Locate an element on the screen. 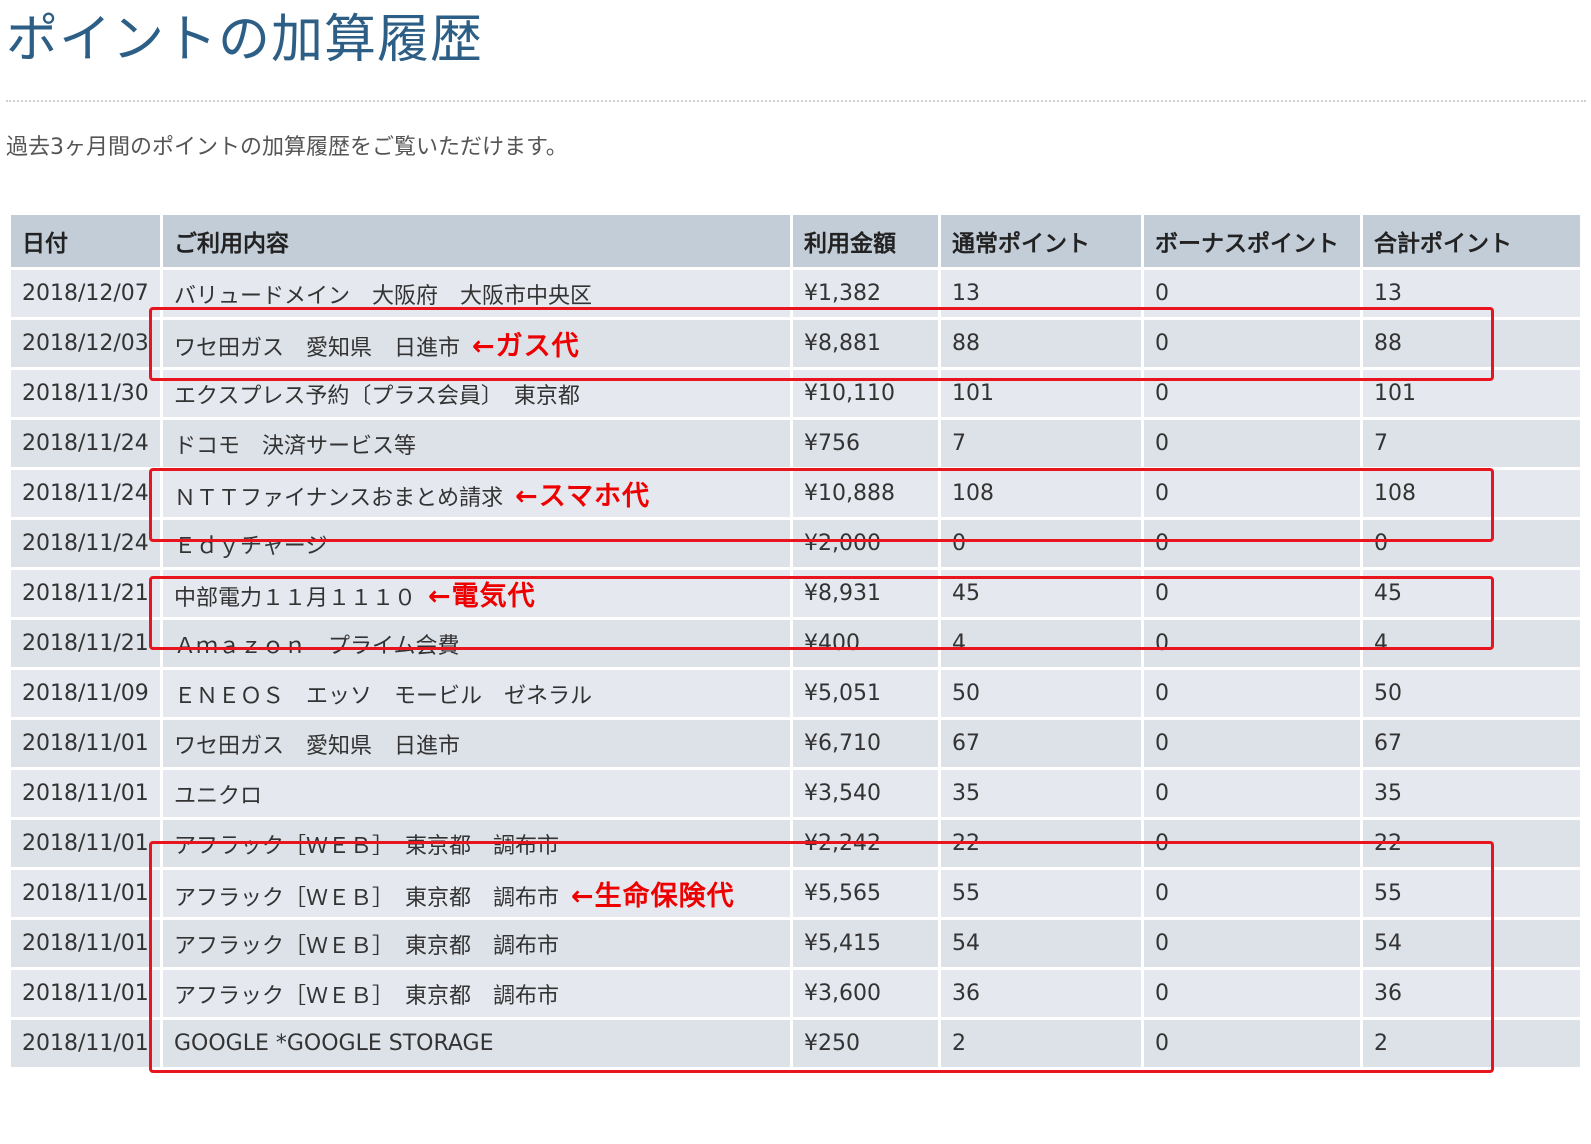 Image resolution: width=1591 pixels, height=1144 pixels. cell-total-points: 67 is located at coordinates (1471, 743).